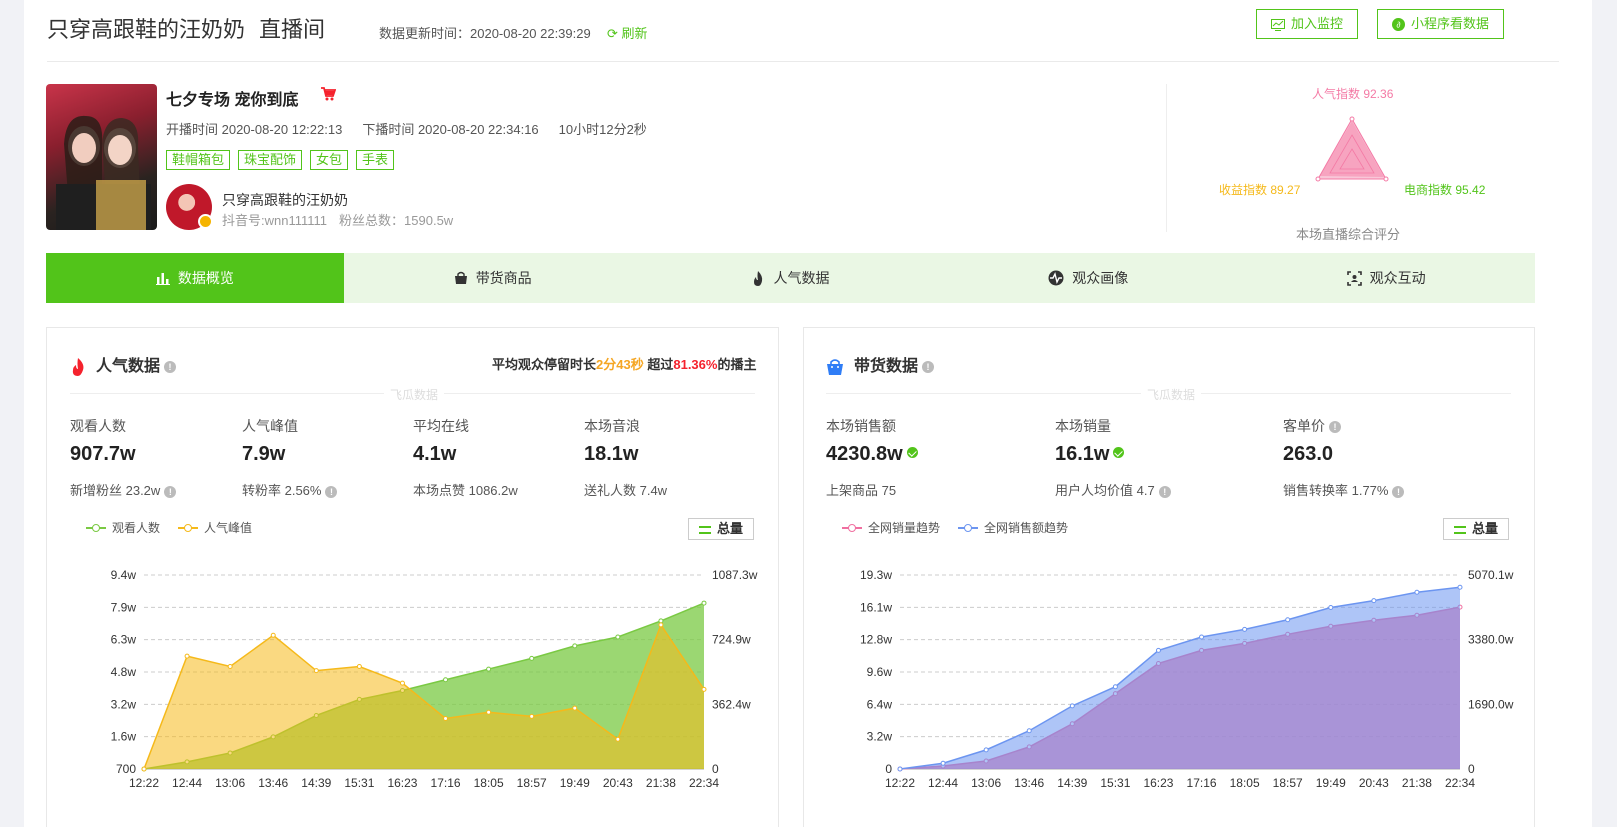  I want to click on legend-label: 全网销量趋势, so click(904, 528).